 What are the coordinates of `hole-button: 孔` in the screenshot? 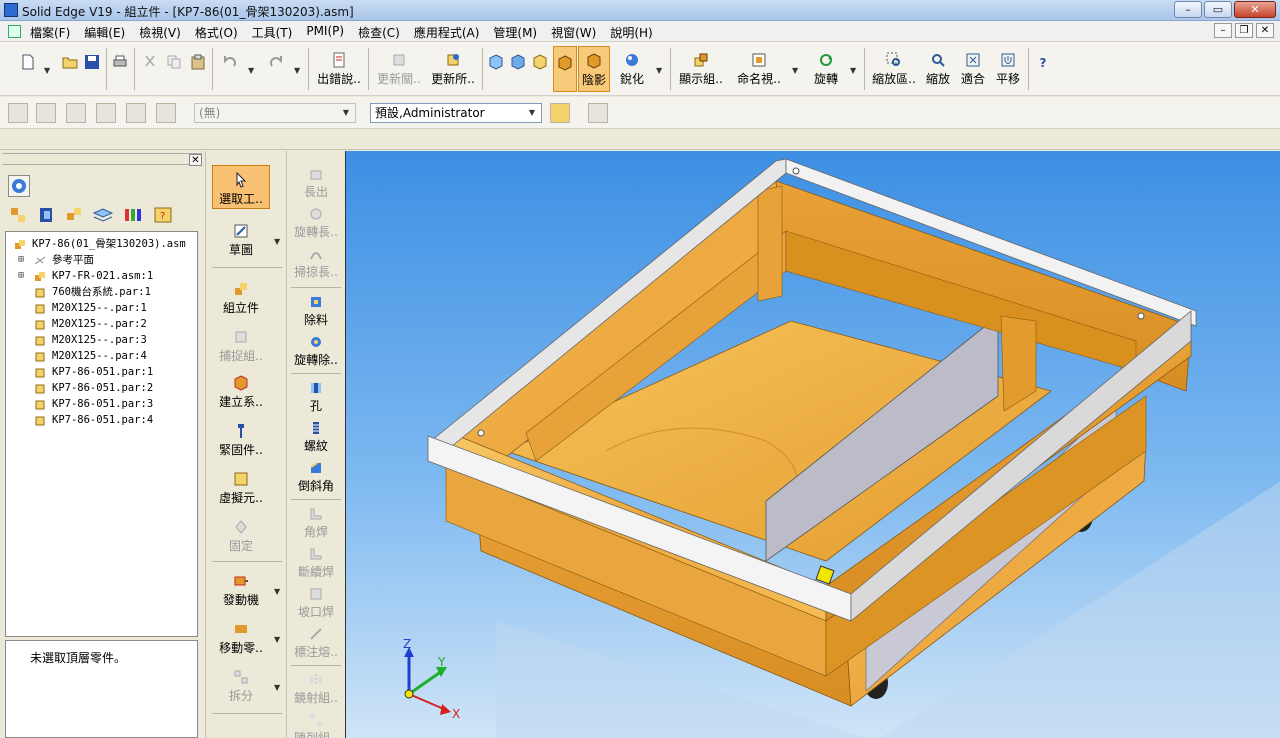 It's located at (316, 397).